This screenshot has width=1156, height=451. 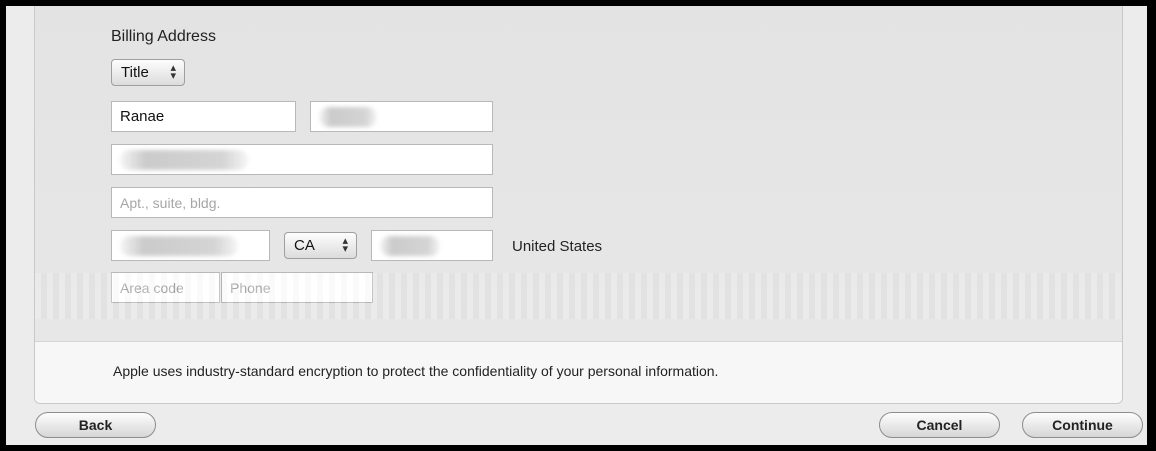 I want to click on state-value: CA, so click(x=304, y=245).